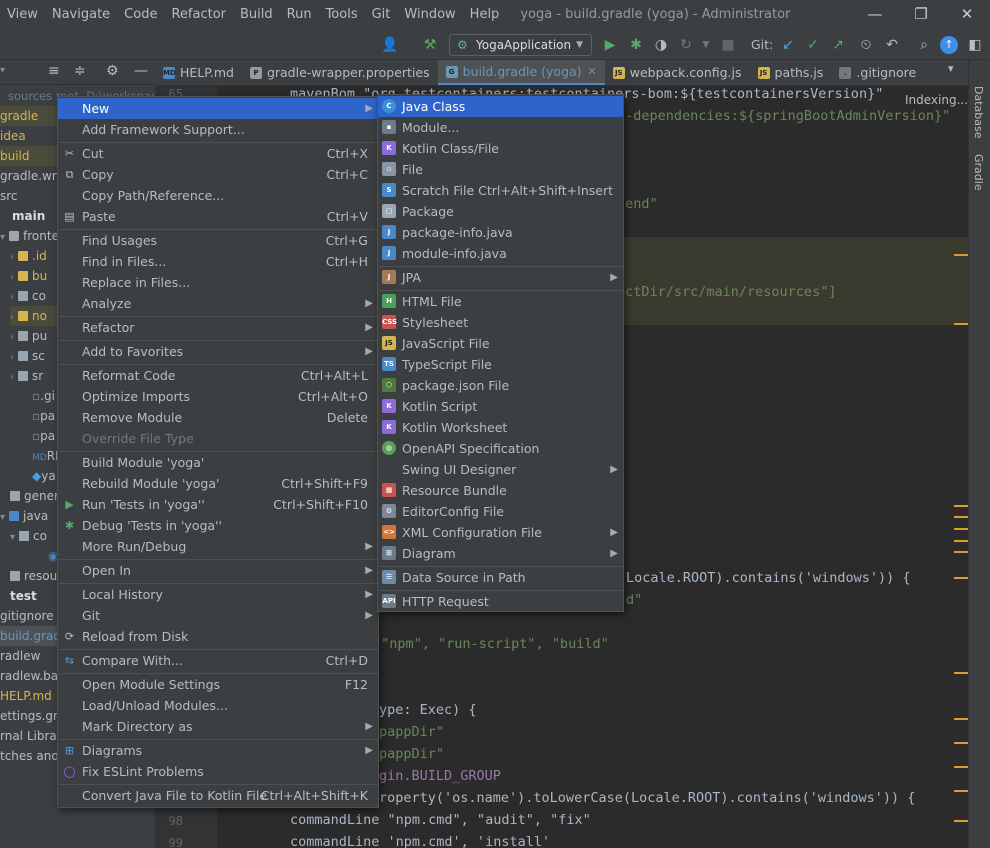  Describe the element at coordinates (218, 174) in the screenshot. I see `menu-item-copy: ⧉ Copy Ctrl+C` at that location.